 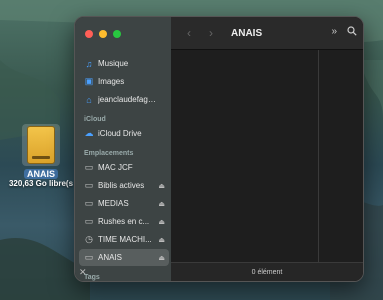 I want to click on desktop-drive-anais: ANAIS 320,63 Go libre(s, so click(x=41, y=156).